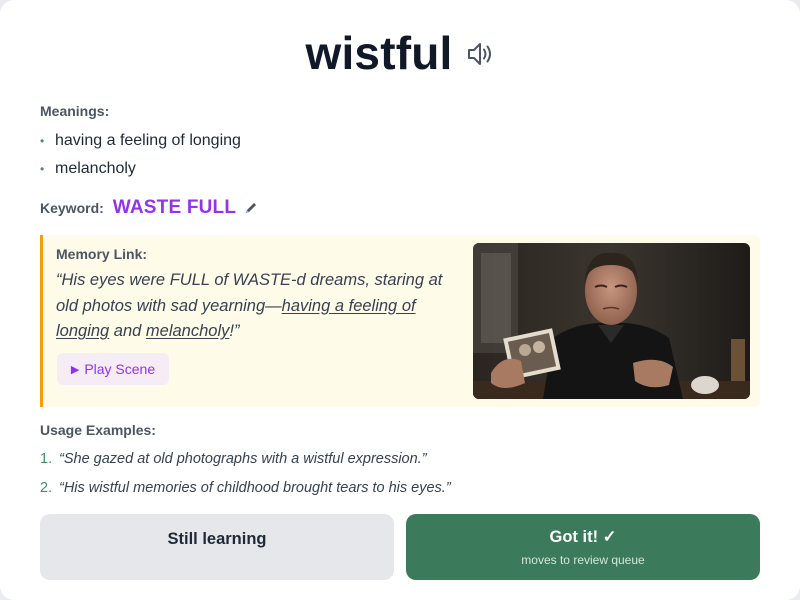 The height and width of the screenshot is (600, 800). Describe the element at coordinates (102, 254) in the screenshot. I see `memory-link-label: Memory Link:` at that location.